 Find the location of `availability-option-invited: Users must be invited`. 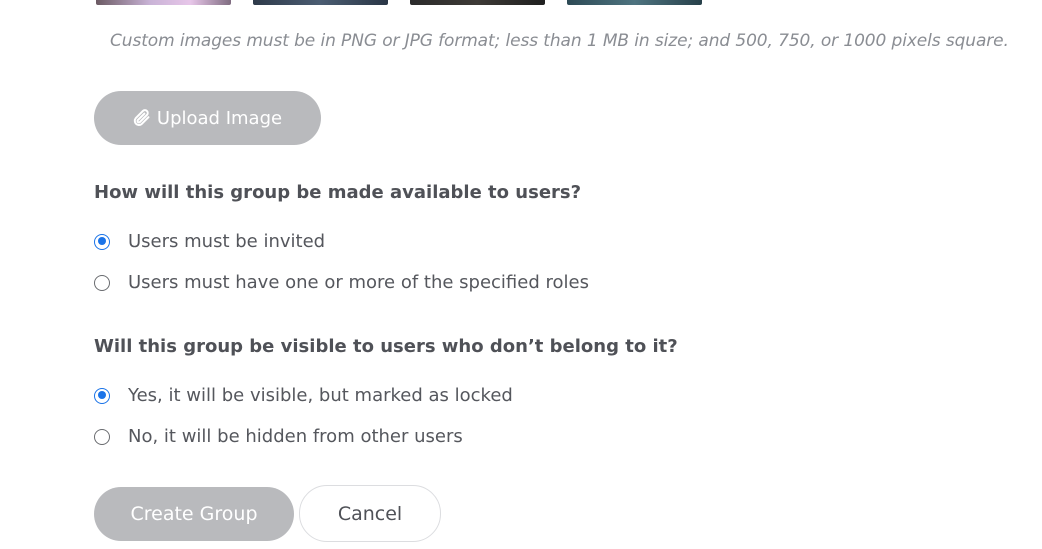

availability-option-invited: Users must be invited is located at coordinates (209, 241).